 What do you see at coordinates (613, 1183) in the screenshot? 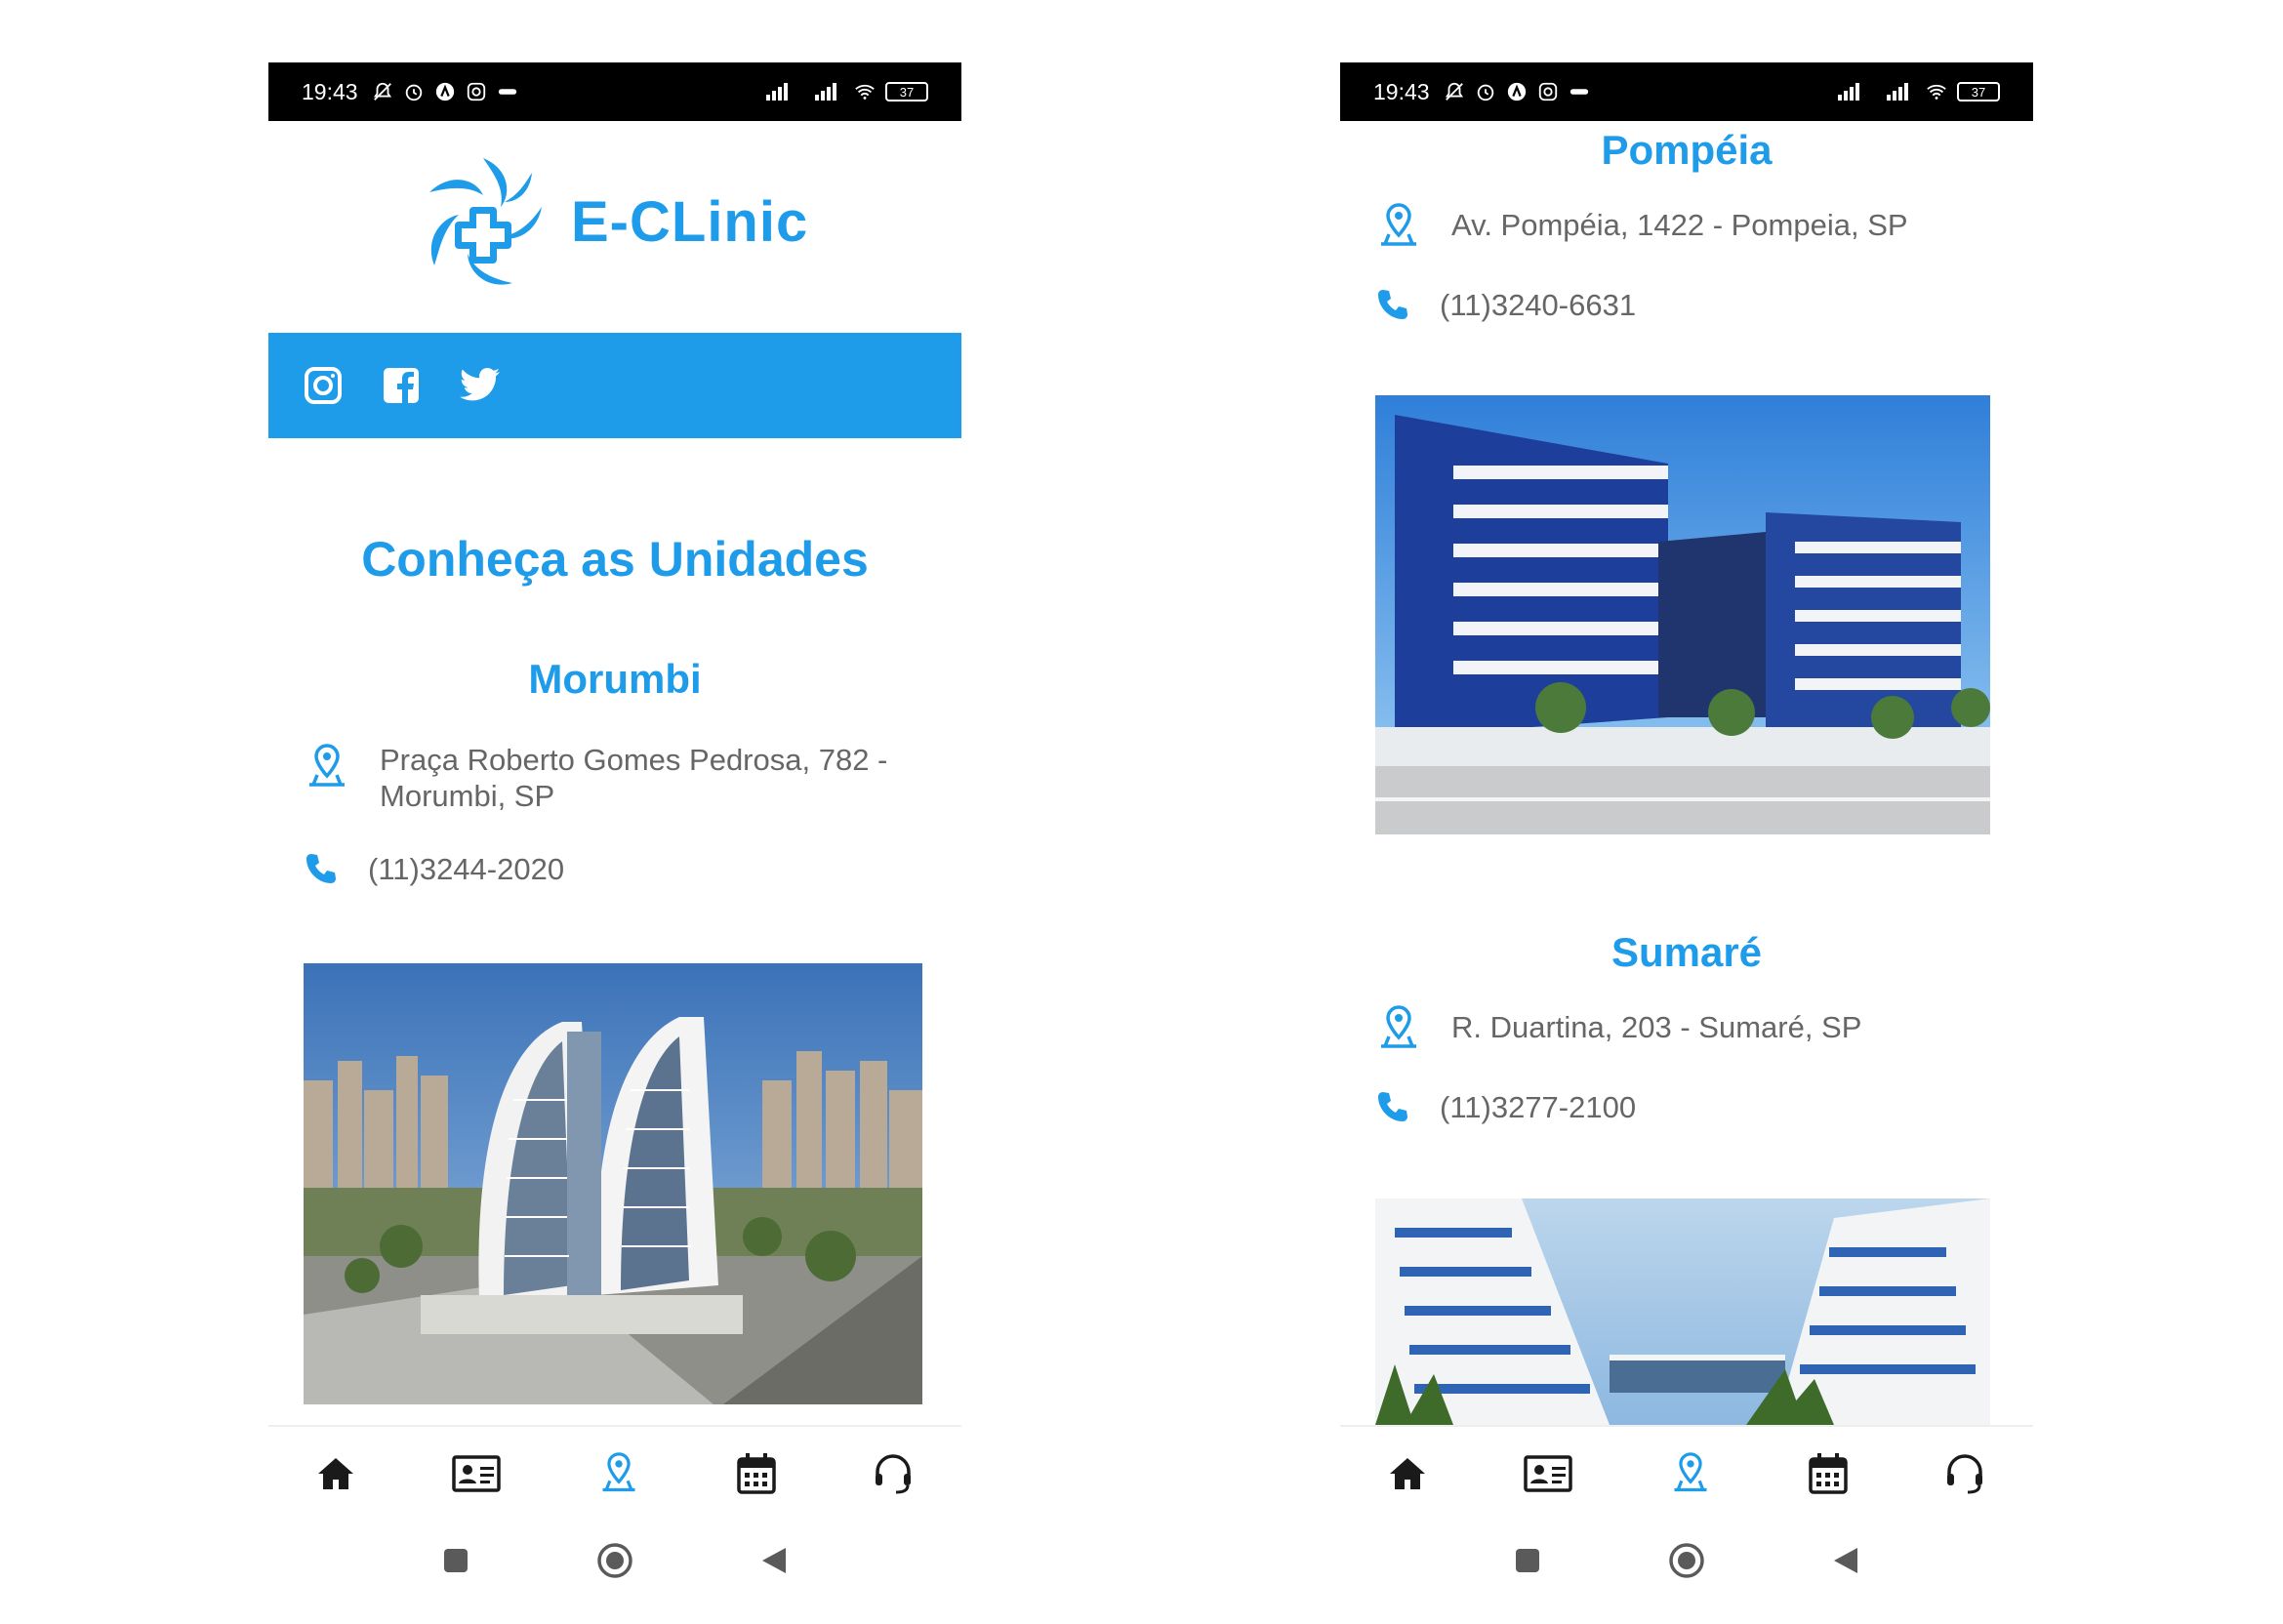
I see `unit-photo-morumbi` at bounding box center [613, 1183].